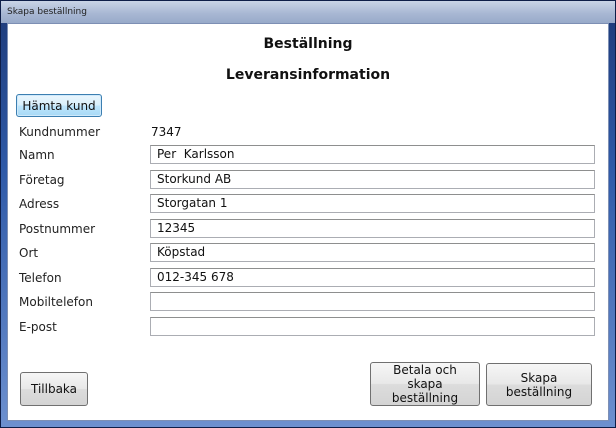  Describe the element at coordinates (57, 229) in the screenshot. I see `postal-code-label: Postnummer` at that location.